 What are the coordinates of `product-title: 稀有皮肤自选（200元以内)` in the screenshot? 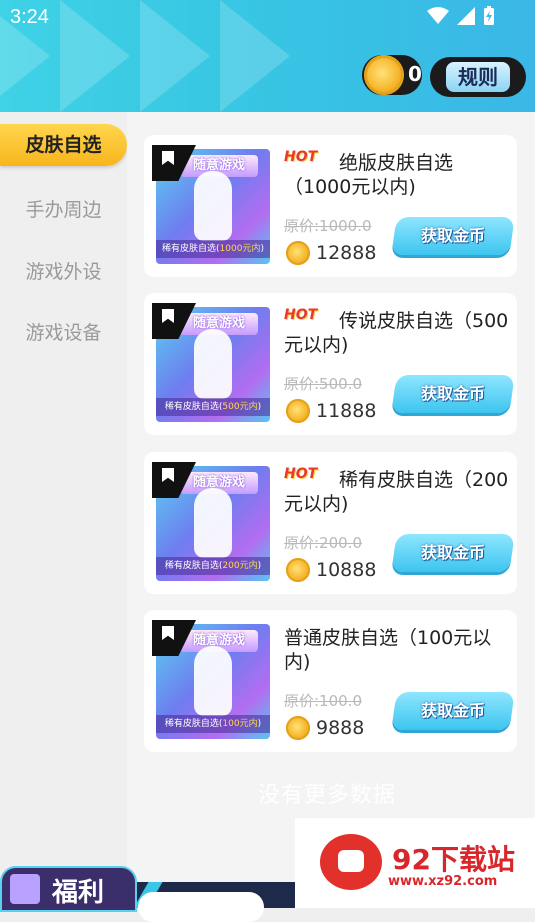 It's located at (396, 492).